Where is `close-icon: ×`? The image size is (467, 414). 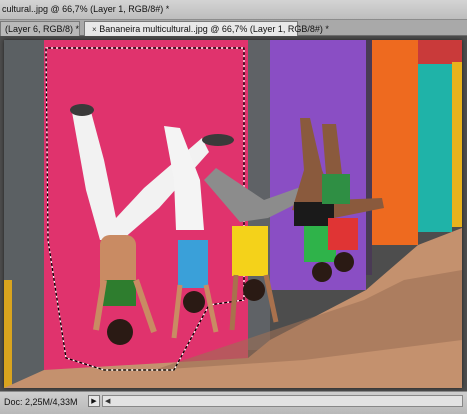
close-icon: × is located at coordinates (94, 29).